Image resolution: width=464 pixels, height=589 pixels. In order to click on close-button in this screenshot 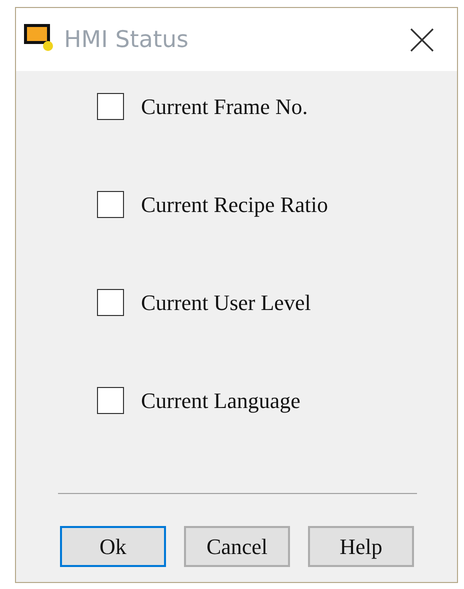, I will do `click(422, 39)`.